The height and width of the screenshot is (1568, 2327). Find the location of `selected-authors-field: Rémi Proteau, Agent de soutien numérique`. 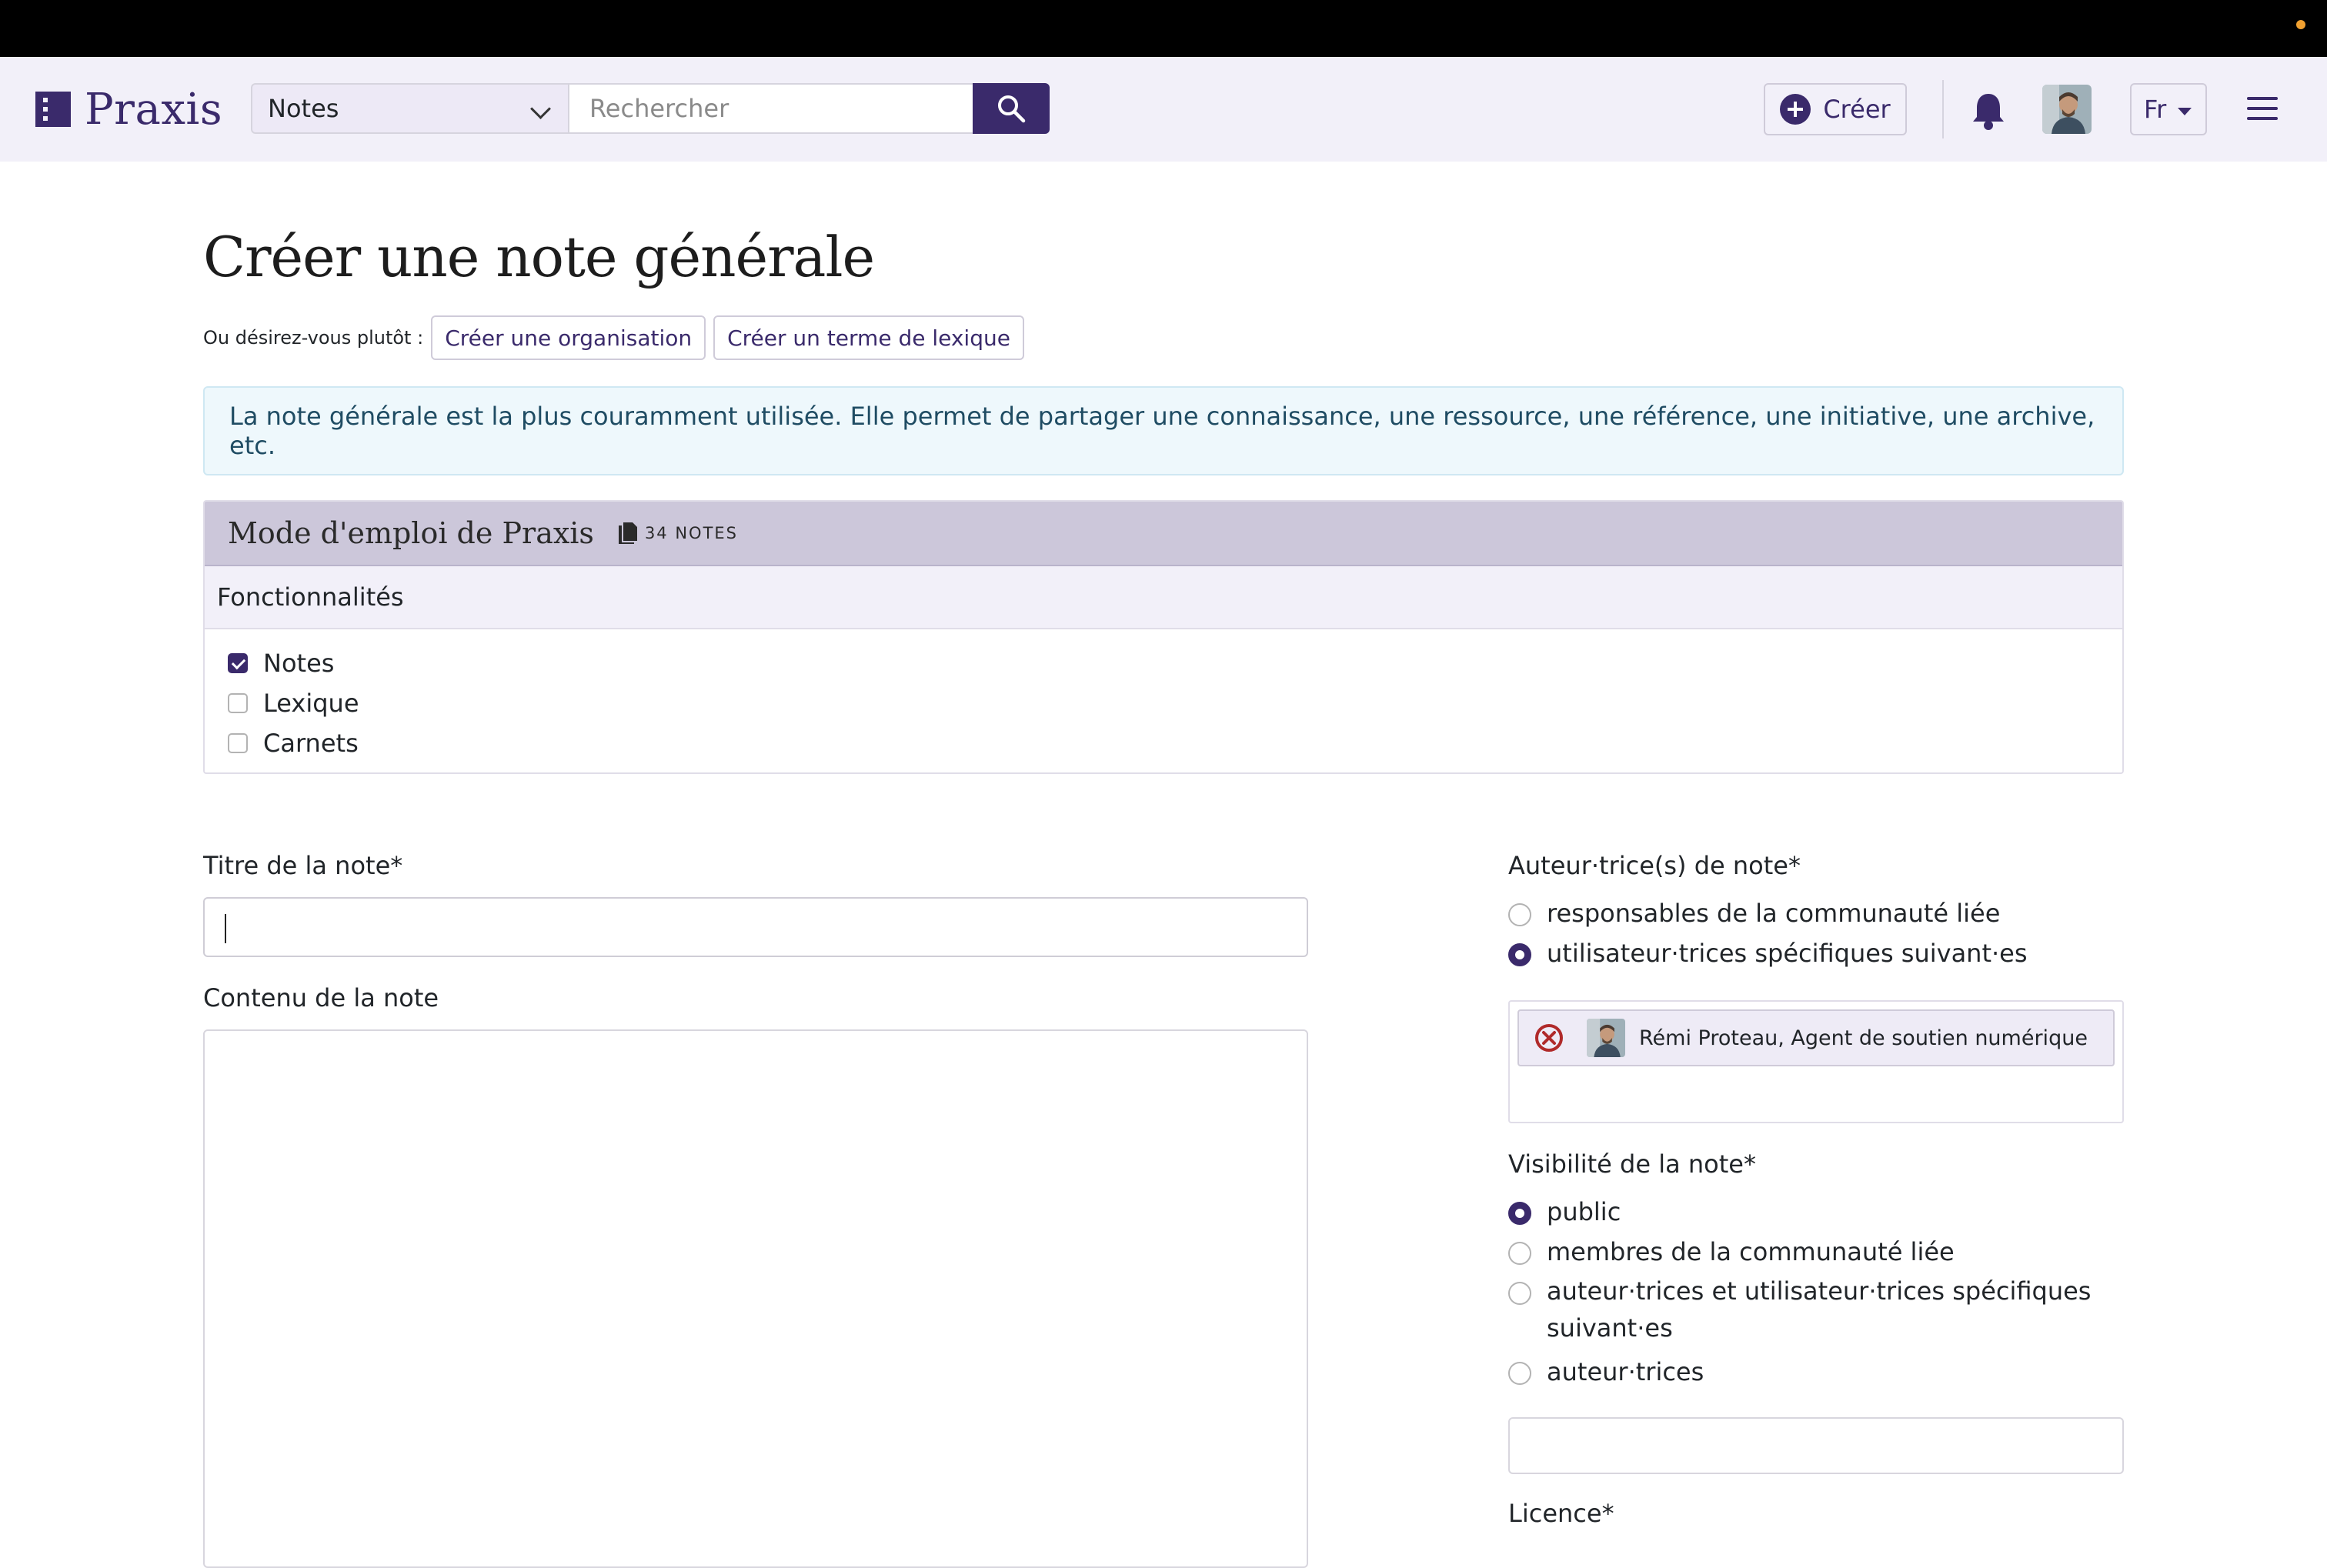

selected-authors-field: Rémi Proteau, Agent de soutien numérique is located at coordinates (1816, 1061).